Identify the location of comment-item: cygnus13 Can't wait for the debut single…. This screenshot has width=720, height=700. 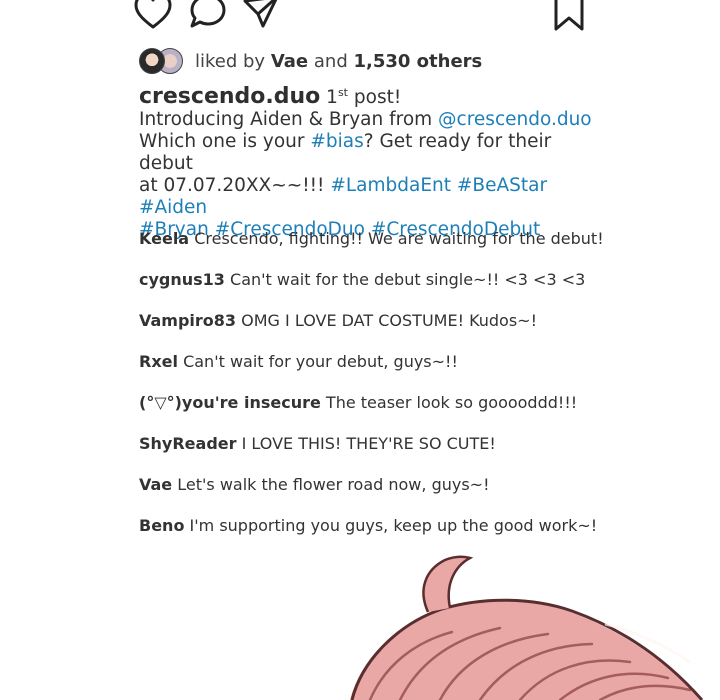
(419, 290).